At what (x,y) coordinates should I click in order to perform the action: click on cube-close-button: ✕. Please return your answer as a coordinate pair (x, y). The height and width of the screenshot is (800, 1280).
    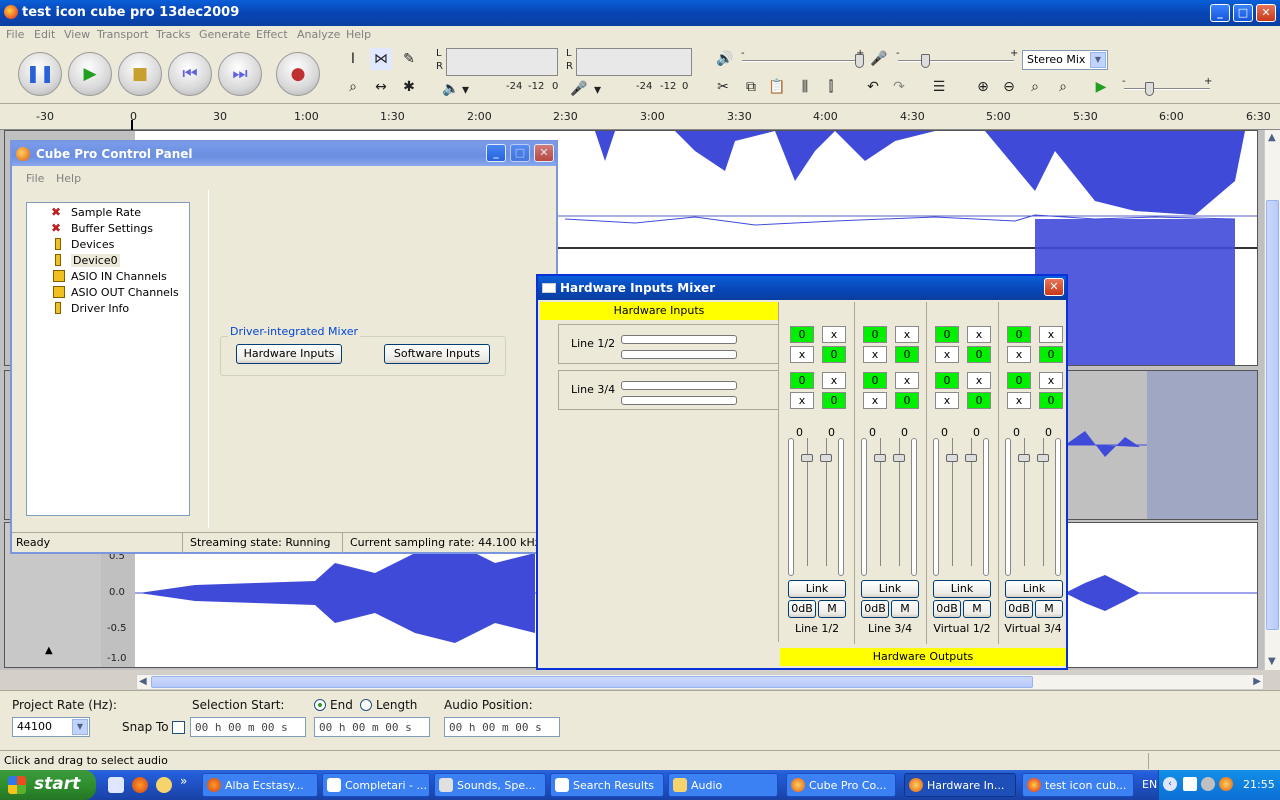
    Looking at the image, I should click on (544, 153).